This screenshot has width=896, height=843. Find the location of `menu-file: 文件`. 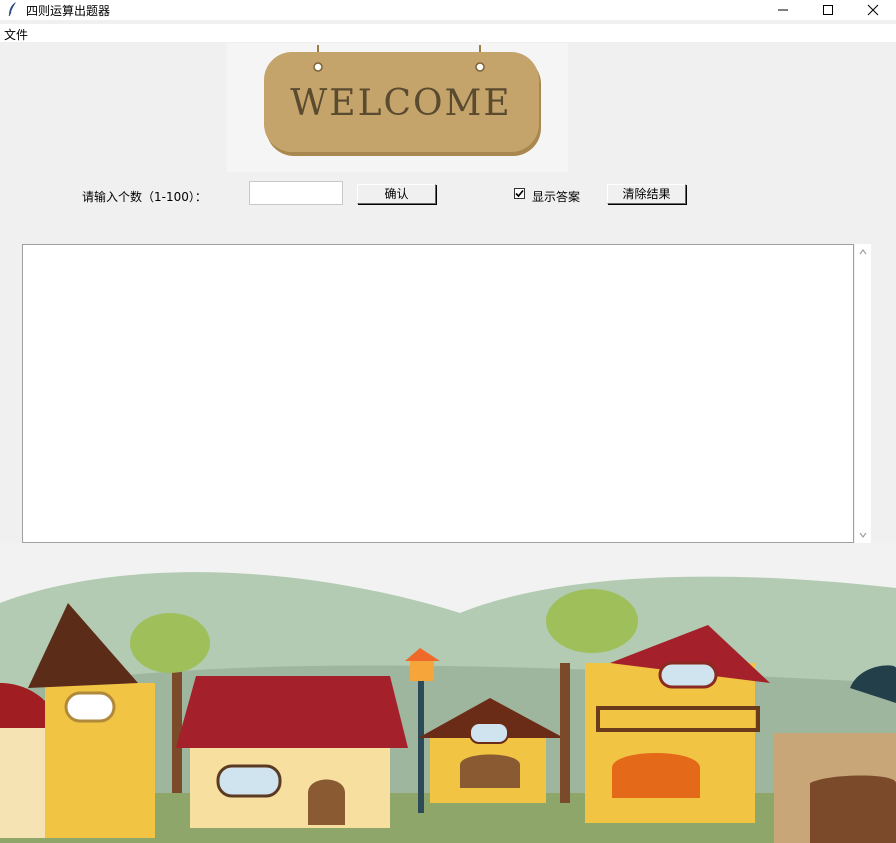

menu-file: 文件 is located at coordinates (16, 34).